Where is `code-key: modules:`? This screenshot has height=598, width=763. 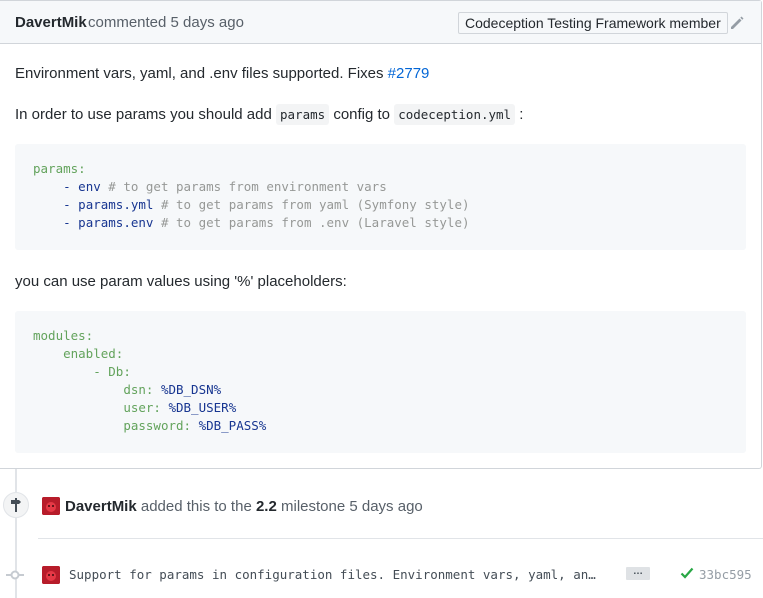 code-key: modules: is located at coordinates (63, 335).